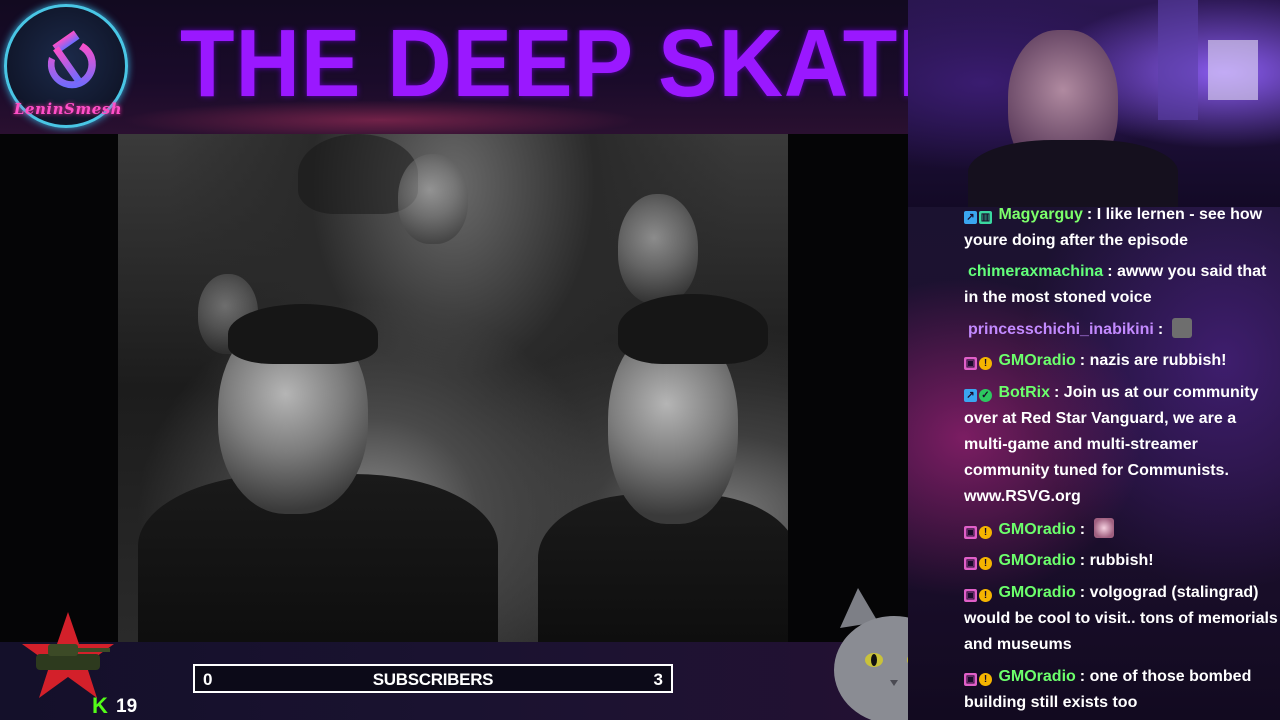 This screenshot has height=720, width=1280. What do you see at coordinates (1094, 103) in the screenshot?
I see `webcam-feed` at bounding box center [1094, 103].